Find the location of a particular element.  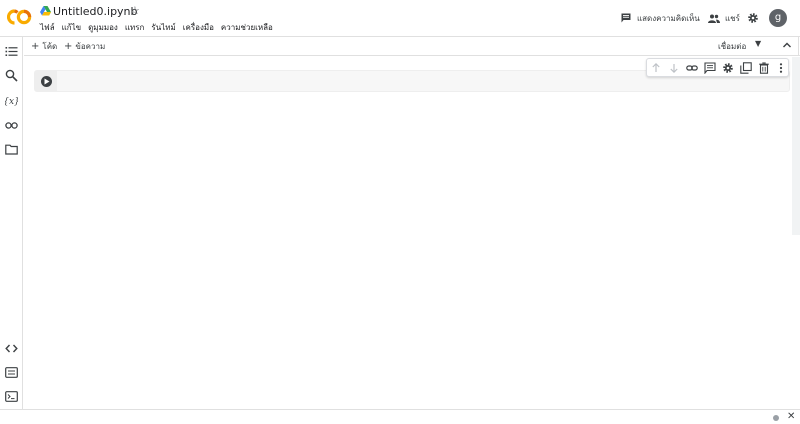

menu-file: ไฟล์ is located at coordinates (47, 28).